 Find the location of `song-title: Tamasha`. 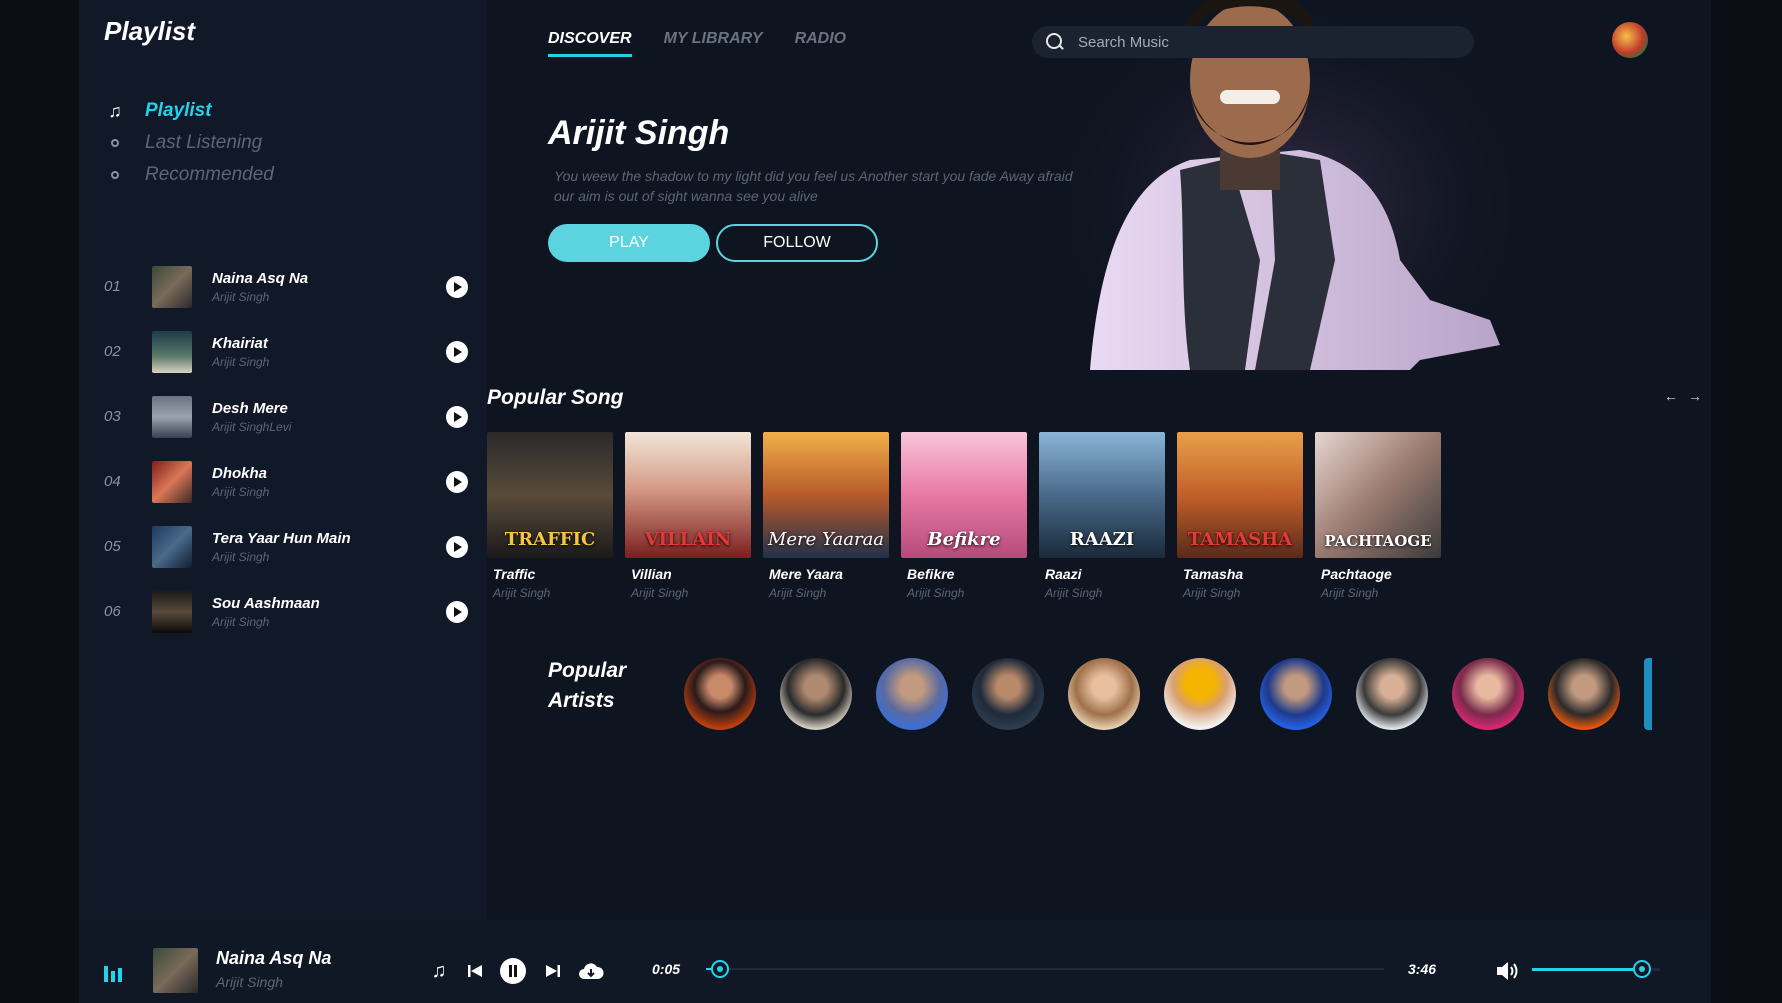

song-title: Tamasha is located at coordinates (1213, 574).